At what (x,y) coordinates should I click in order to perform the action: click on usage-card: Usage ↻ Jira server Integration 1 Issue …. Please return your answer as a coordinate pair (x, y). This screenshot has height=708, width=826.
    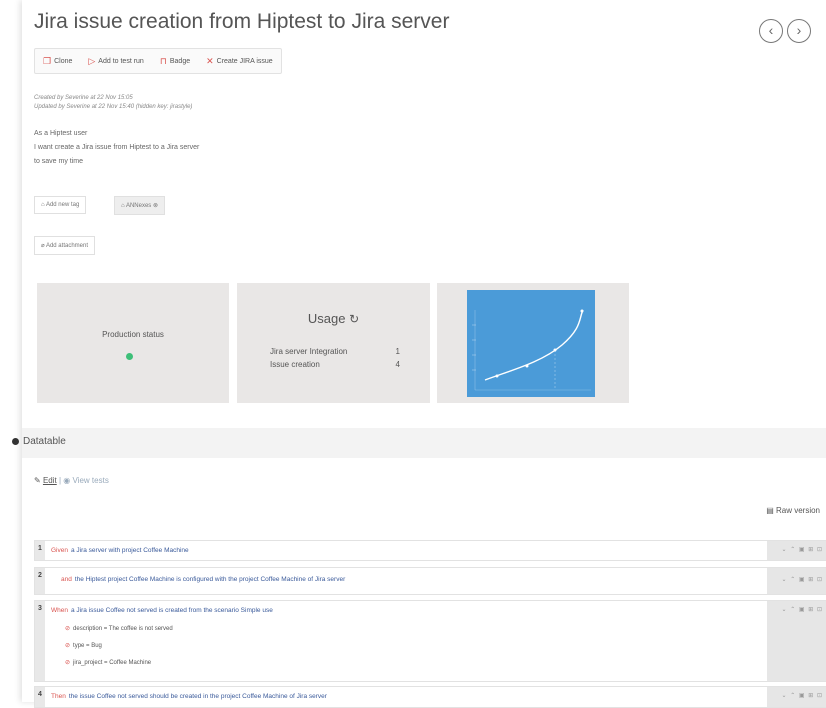
    Looking at the image, I should click on (333, 343).